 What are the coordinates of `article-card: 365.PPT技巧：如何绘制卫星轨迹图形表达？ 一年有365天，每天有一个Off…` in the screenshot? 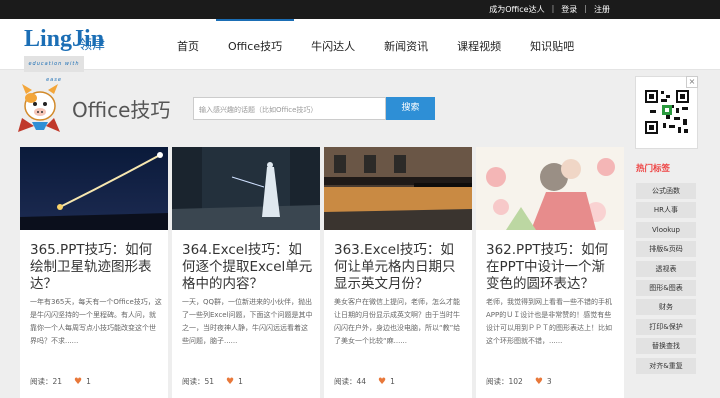 It's located at (94, 272).